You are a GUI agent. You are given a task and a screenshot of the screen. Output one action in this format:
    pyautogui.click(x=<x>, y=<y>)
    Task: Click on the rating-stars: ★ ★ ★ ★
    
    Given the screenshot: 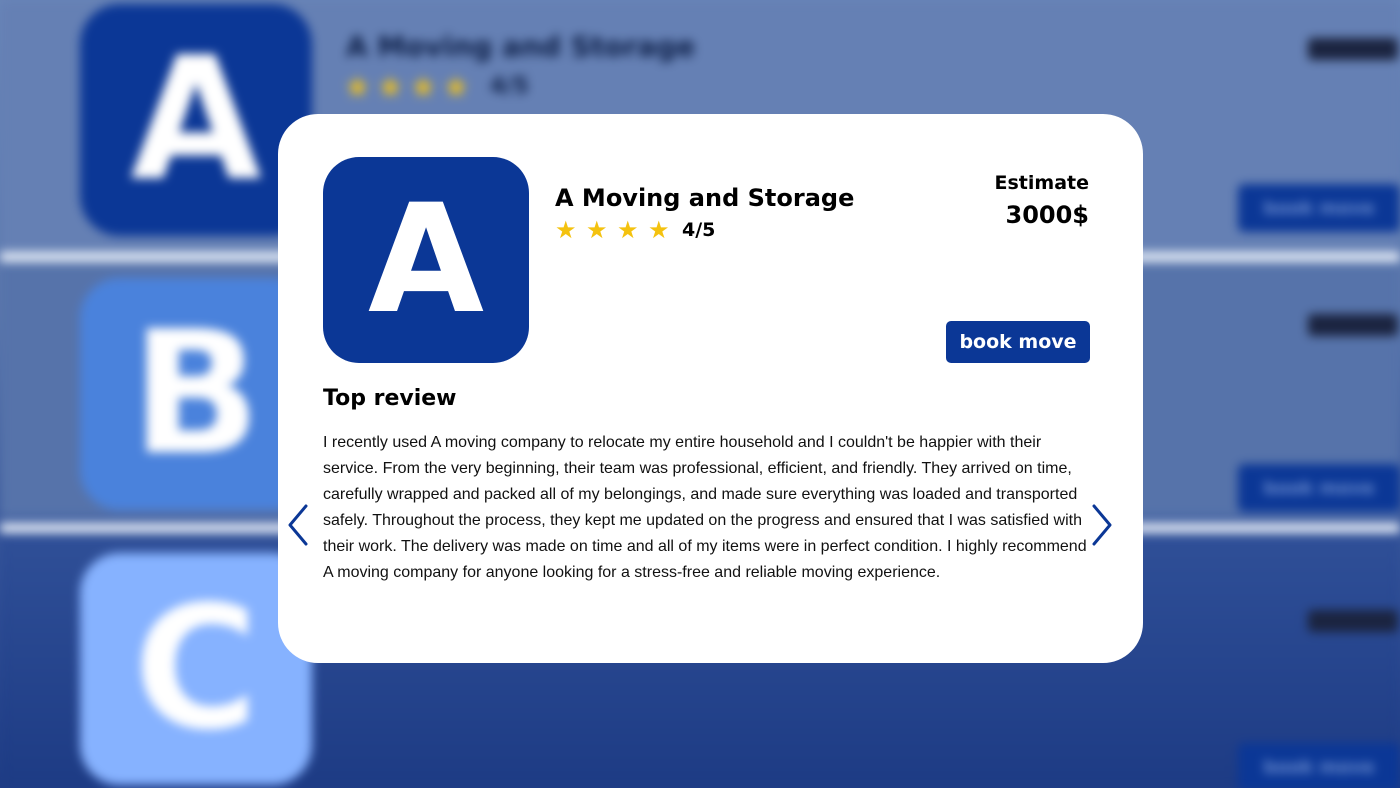 What is the action you would take?
    pyautogui.click(x=617, y=230)
    